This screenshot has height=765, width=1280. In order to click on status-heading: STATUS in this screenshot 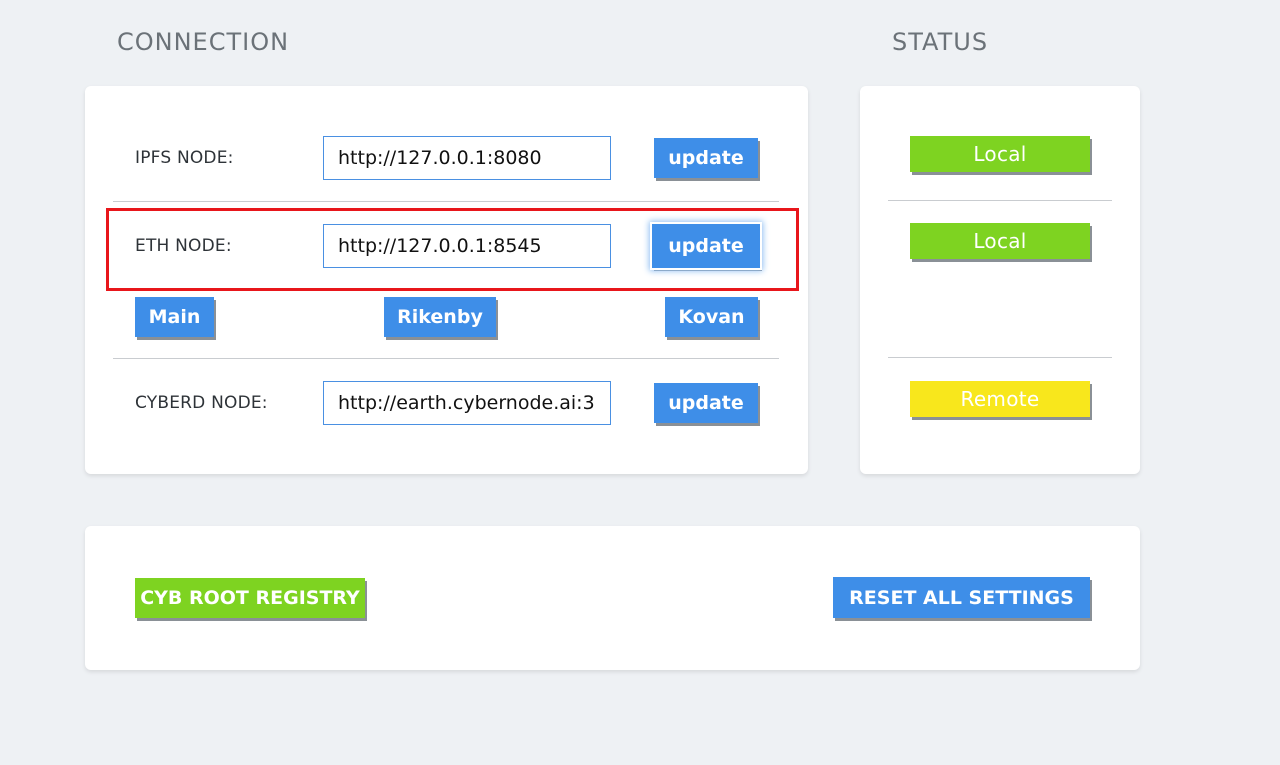, I will do `click(940, 42)`.